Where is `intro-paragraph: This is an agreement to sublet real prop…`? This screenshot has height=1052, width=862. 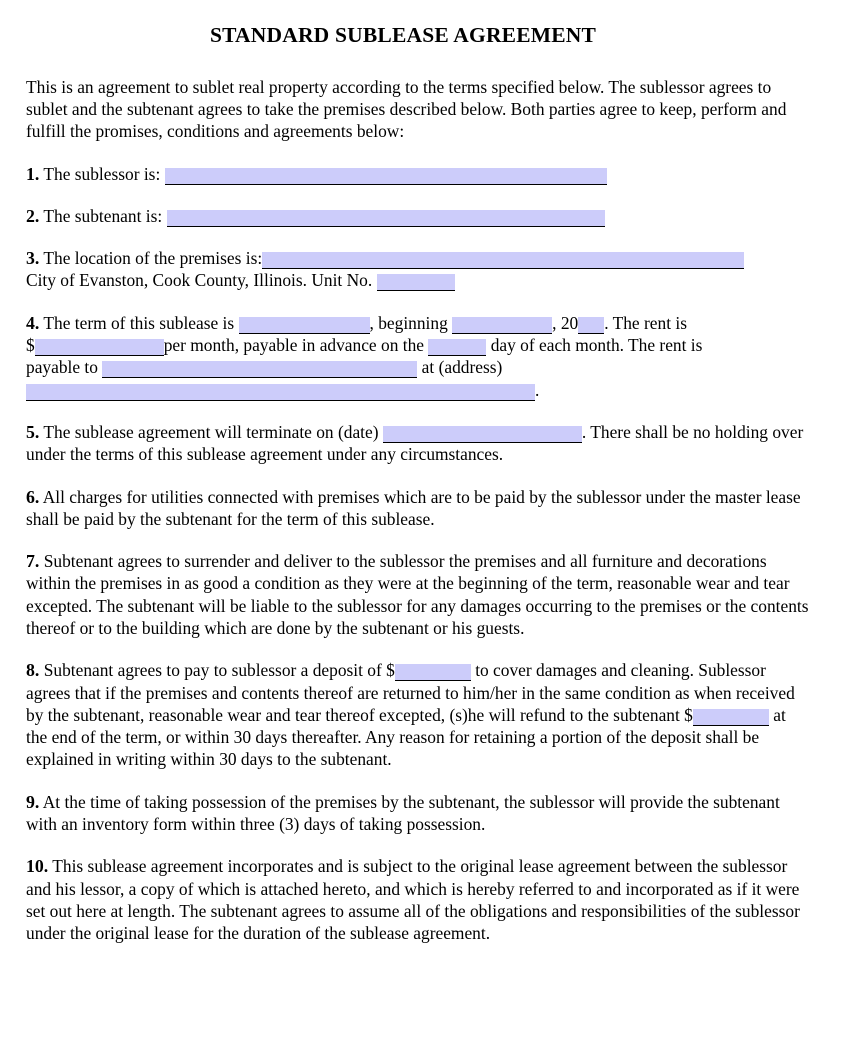
intro-paragraph: This is an agreement to sublet real prop… is located at coordinates (406, 109).